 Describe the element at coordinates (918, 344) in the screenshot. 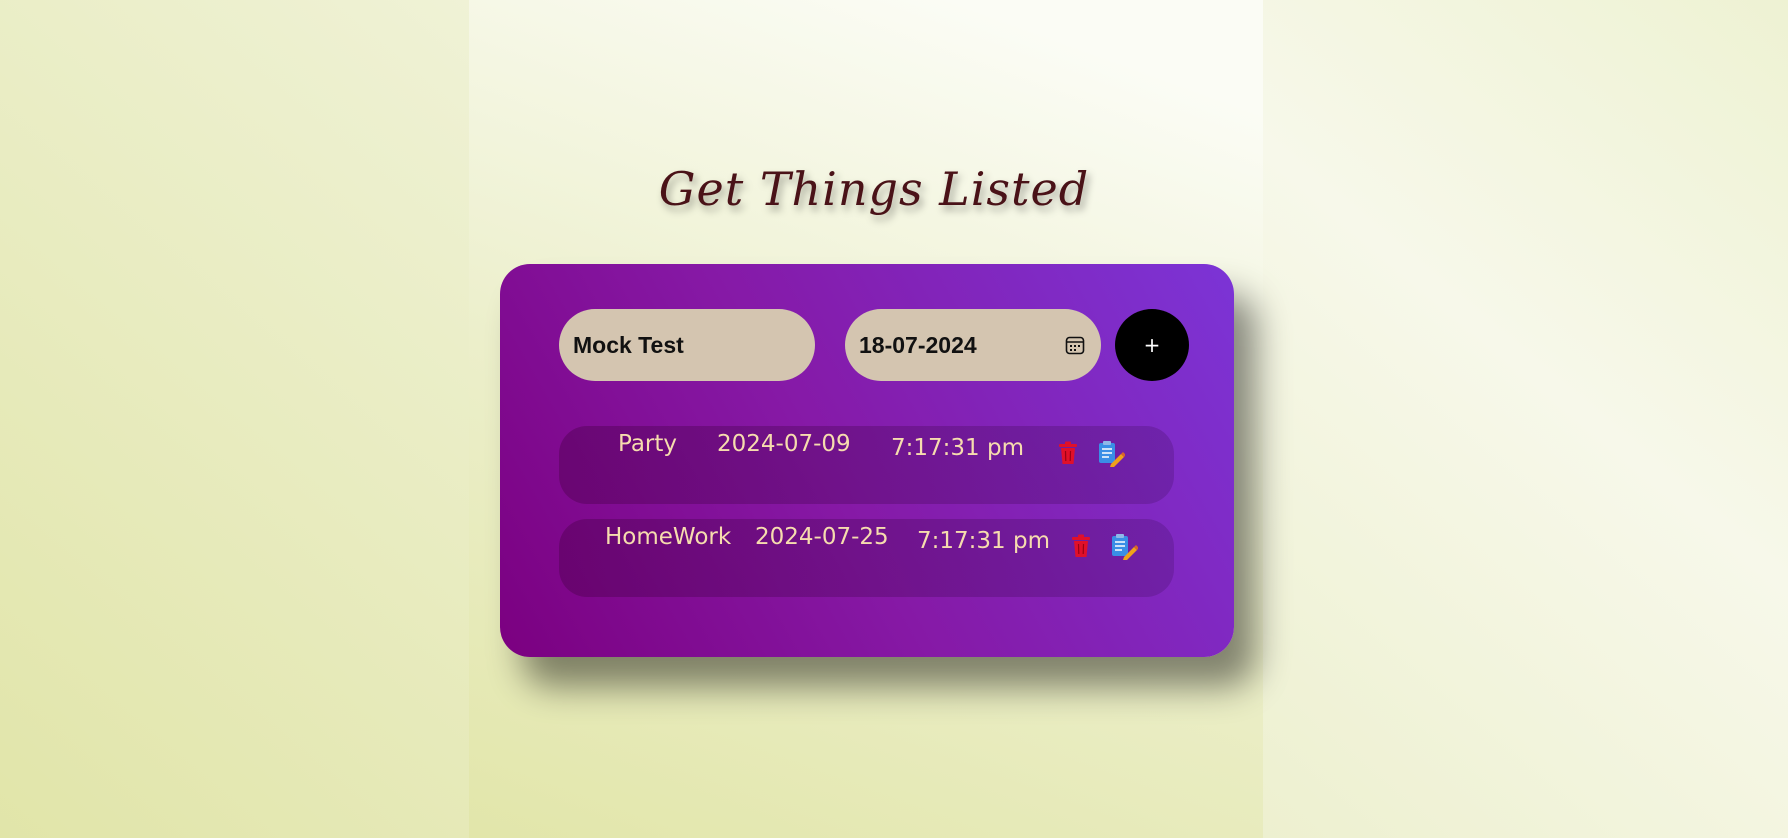

I see `date-input-value: 18-07-2024` at that location.